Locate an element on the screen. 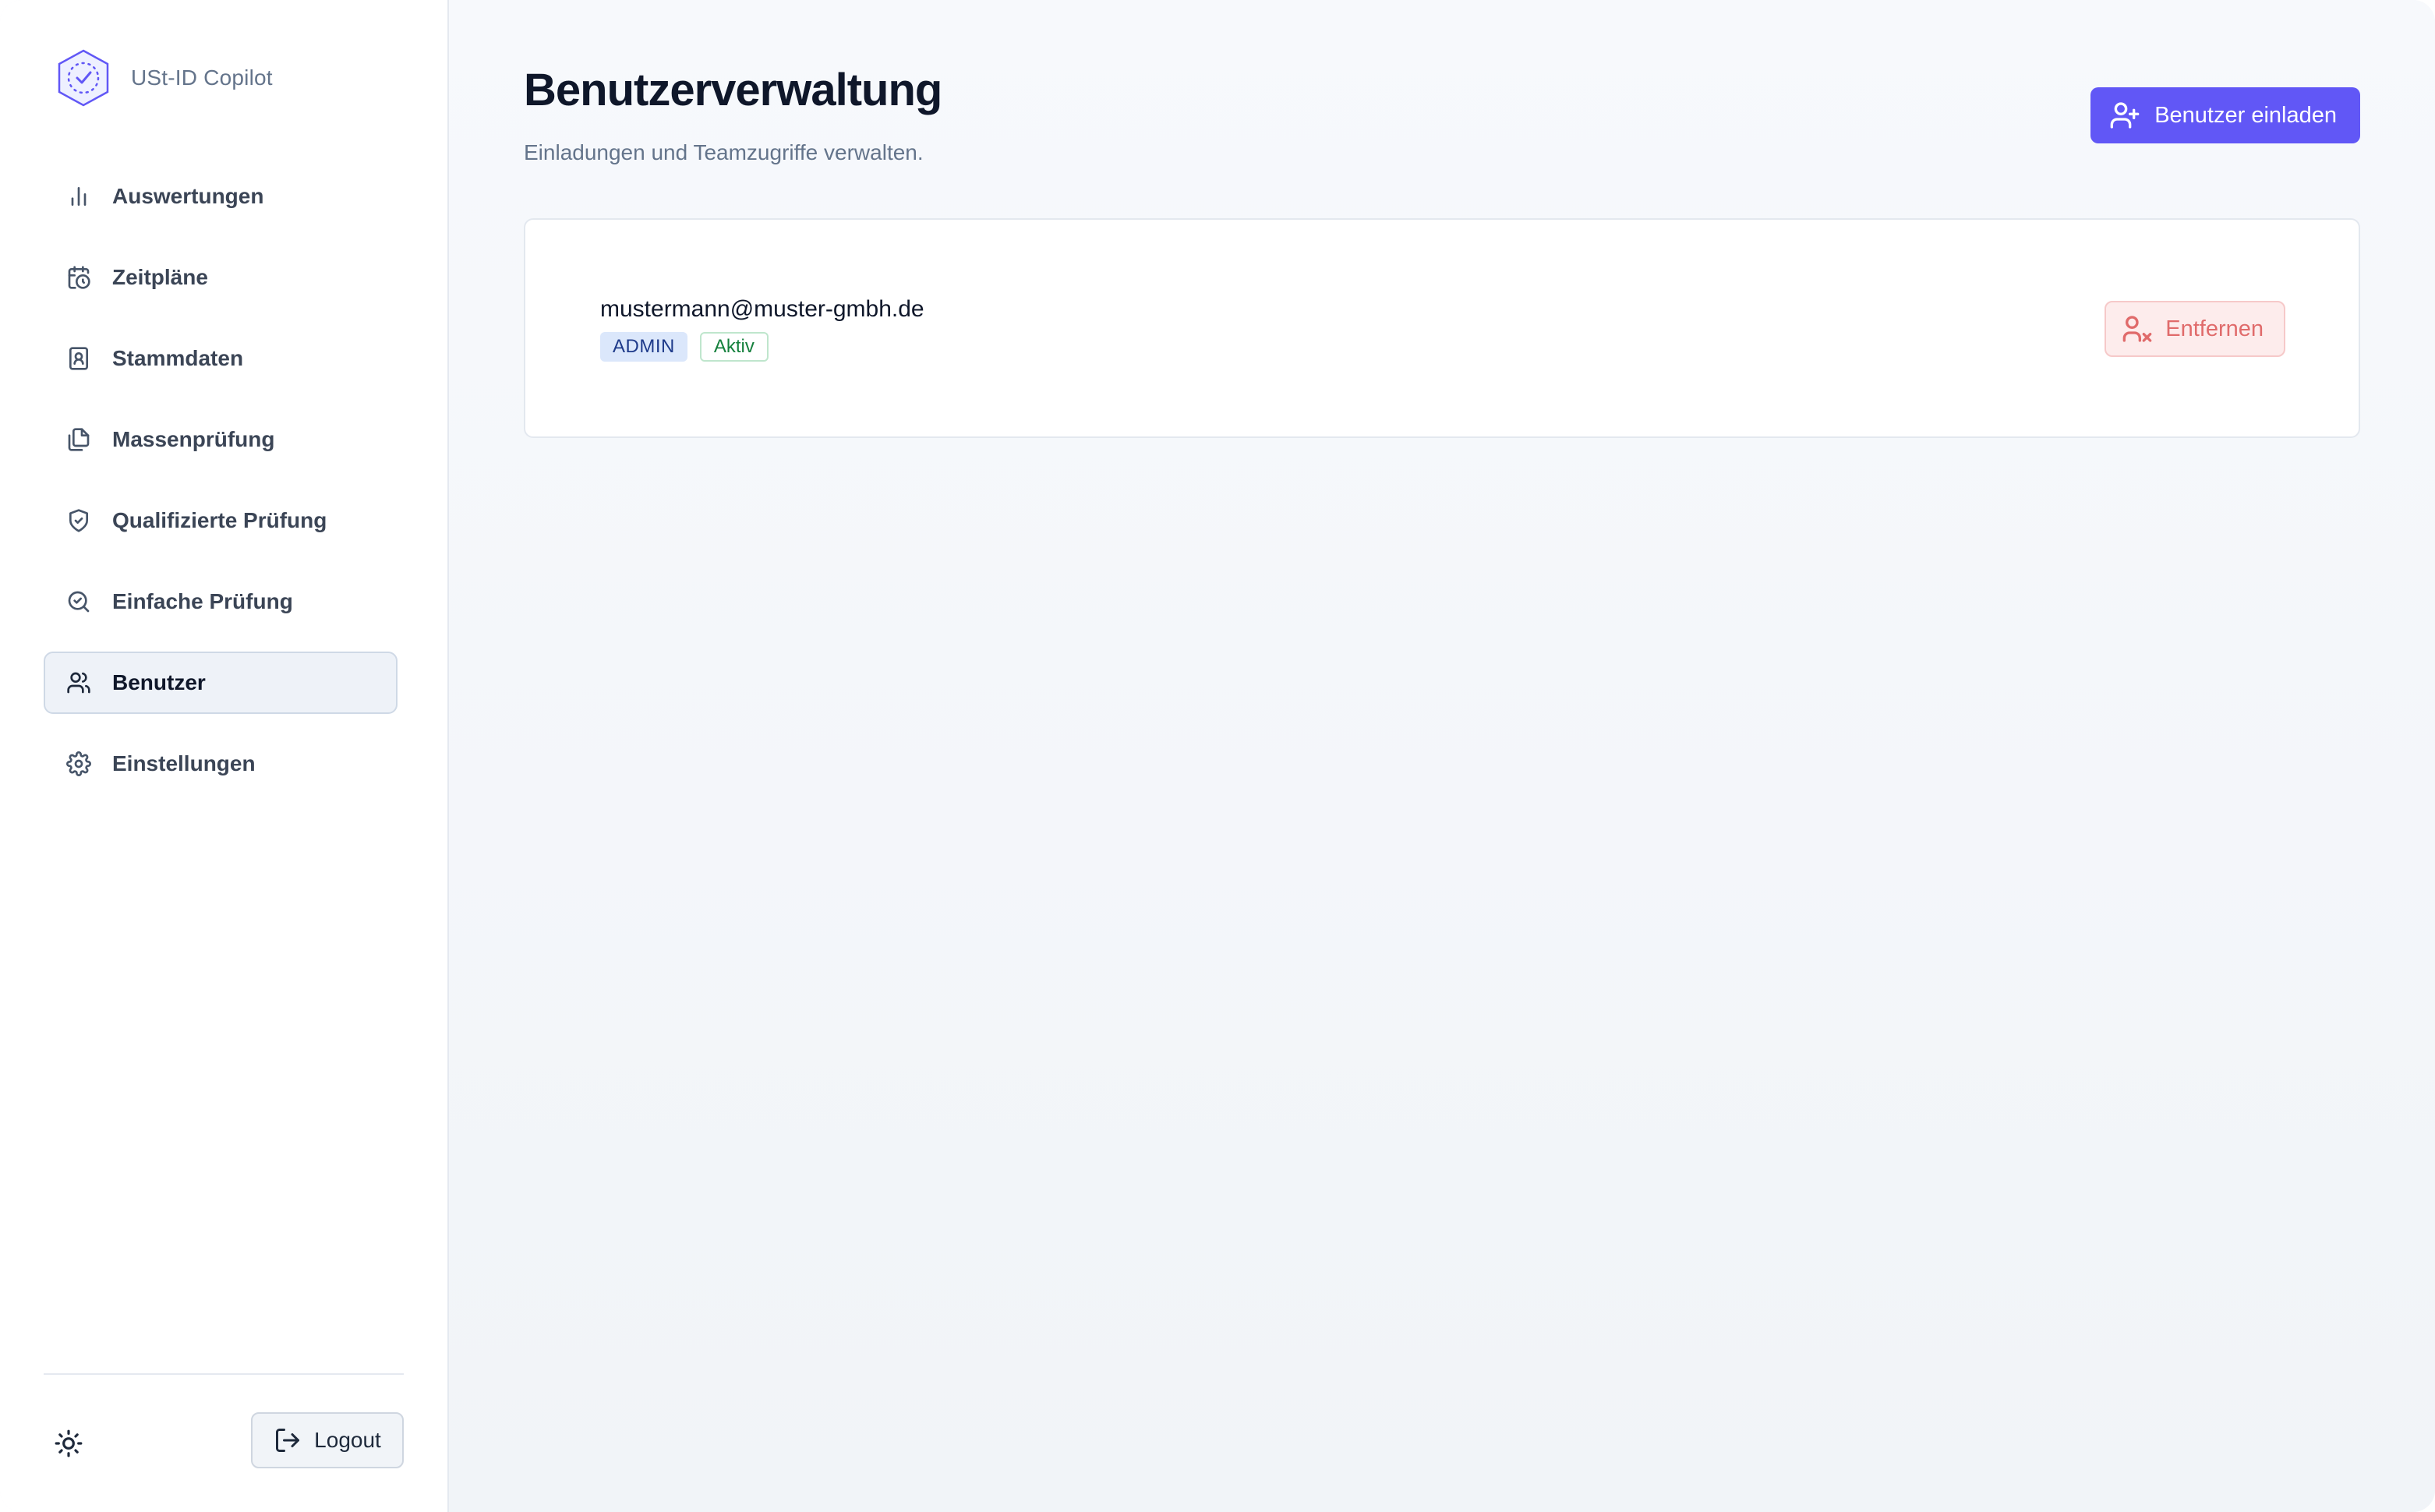 Image resolution: width=2435 pixels, height=1512 pixels. sun-icon is located at coordinates (69, 1443).